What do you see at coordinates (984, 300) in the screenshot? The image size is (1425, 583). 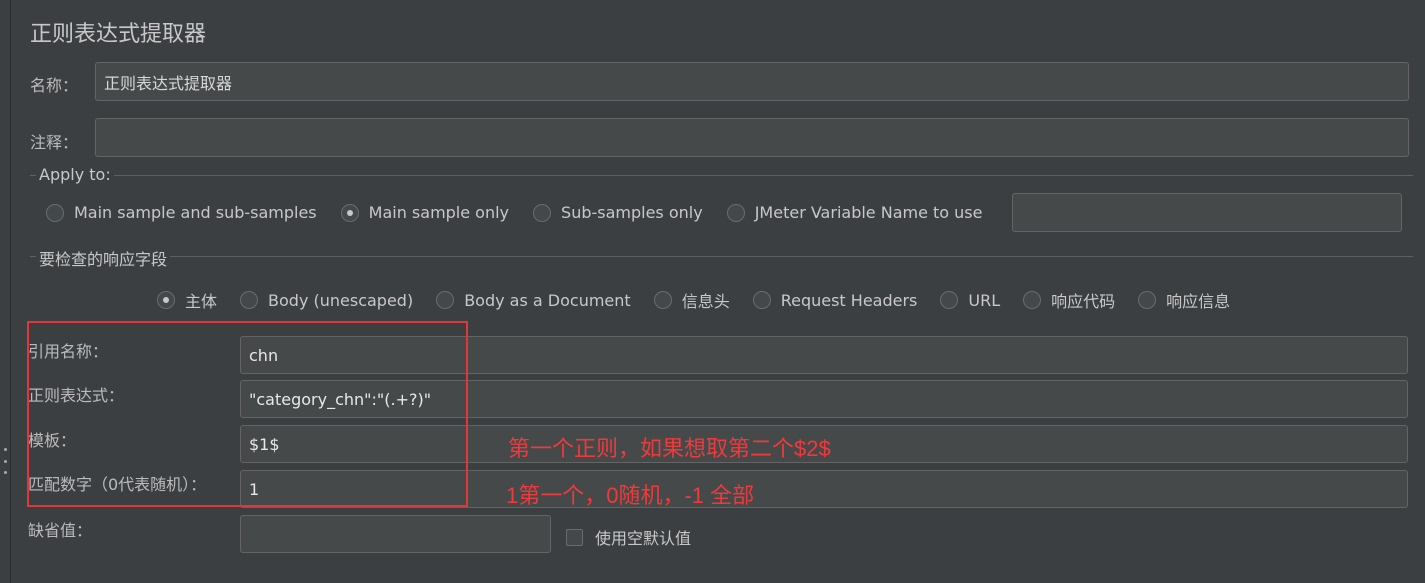 I see `radio-label: URL` at bounding box center [984, 300].